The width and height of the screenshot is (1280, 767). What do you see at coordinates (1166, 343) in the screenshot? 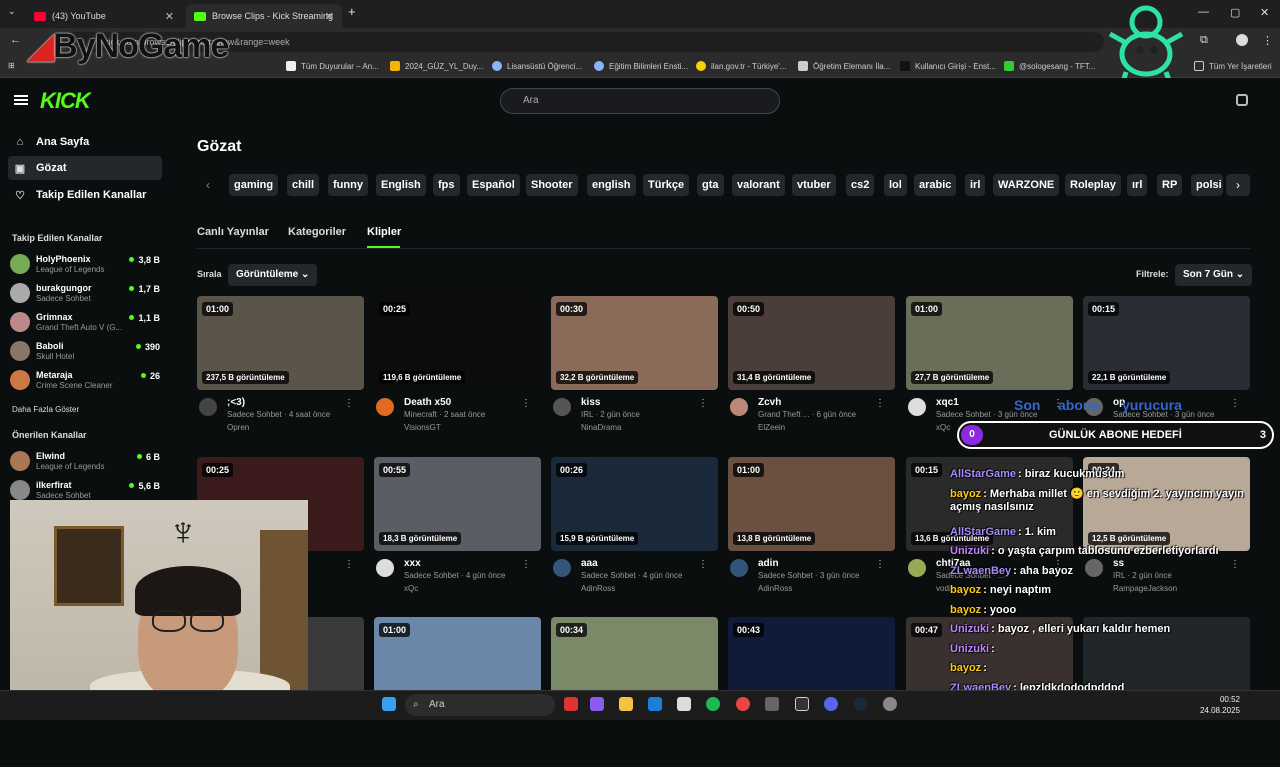
I see `clip-thumbnail: 00:15 22,1 B görüntüleme` at bounding box center [1166, 343].